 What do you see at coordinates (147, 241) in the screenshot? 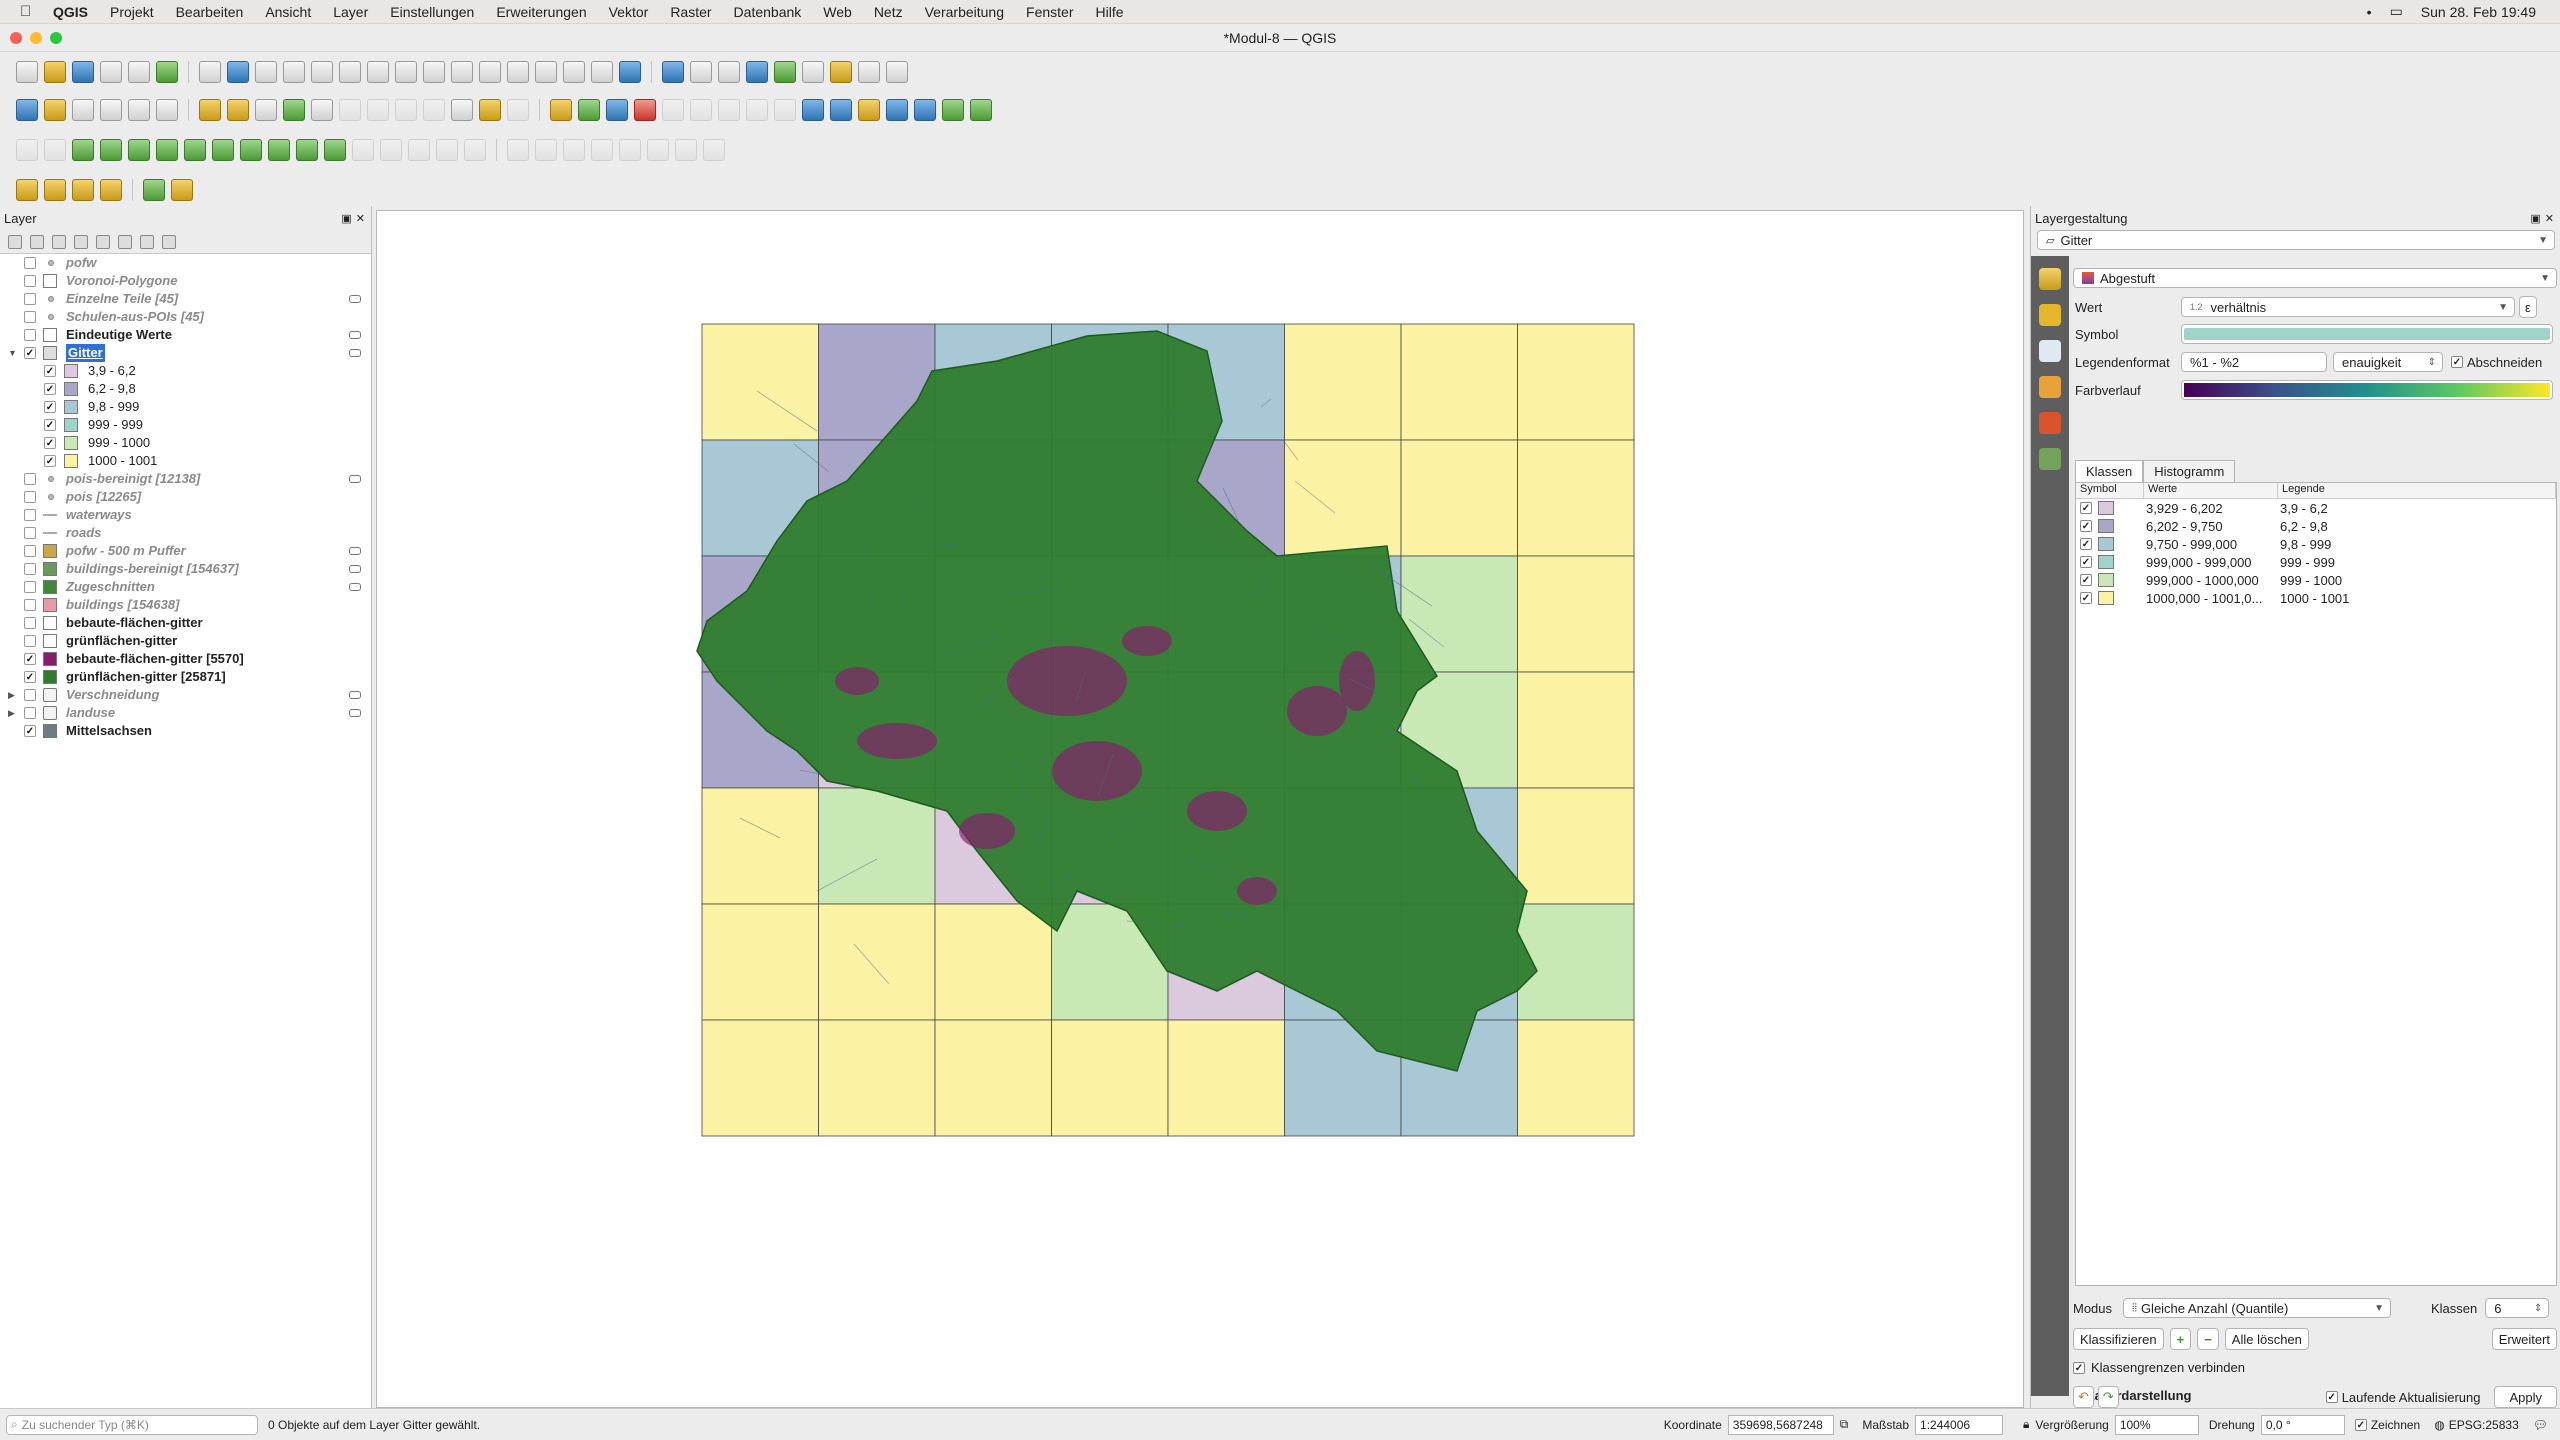
I see `collapse-all-icon` at bounding box center [147, 241].